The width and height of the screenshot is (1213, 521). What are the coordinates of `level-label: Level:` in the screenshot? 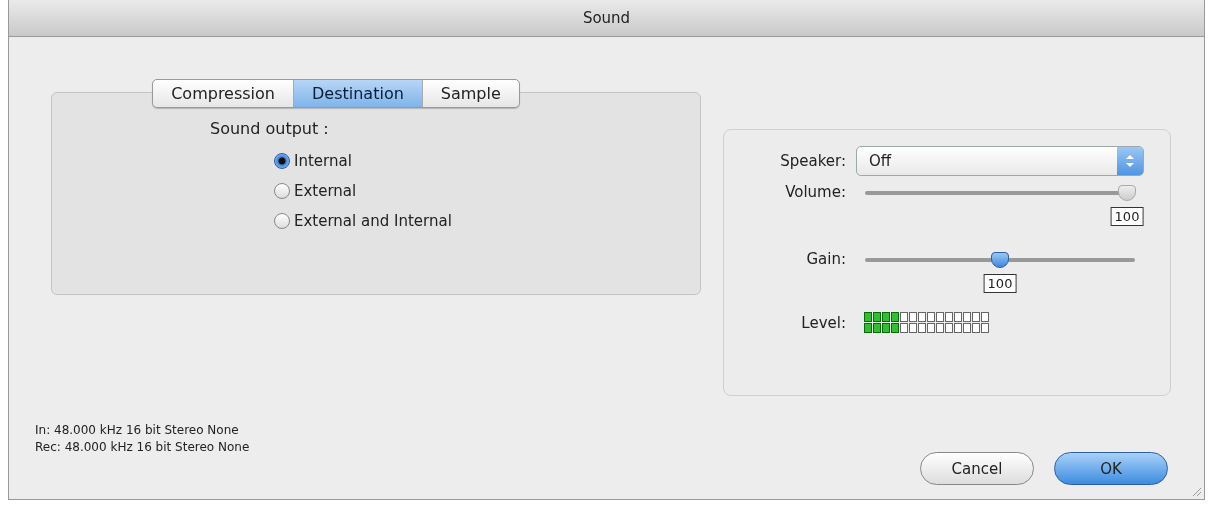 It's located at (823, 322).